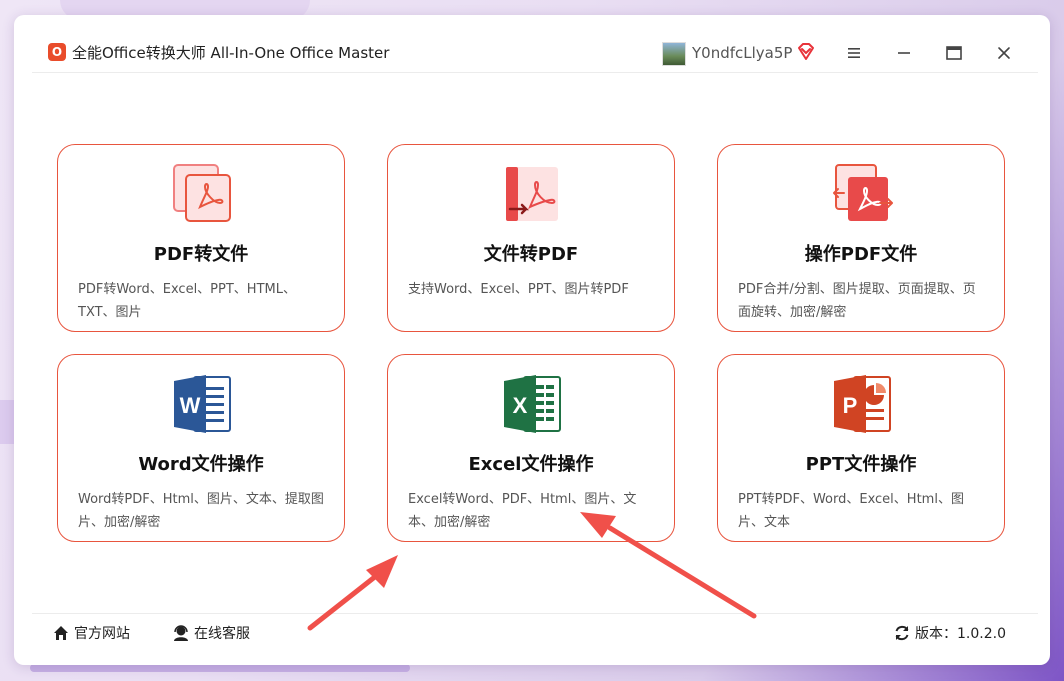 Image resolution: width=1064 pixels, height=681 pixels. I want to click on home-icon, so click(61, 633).